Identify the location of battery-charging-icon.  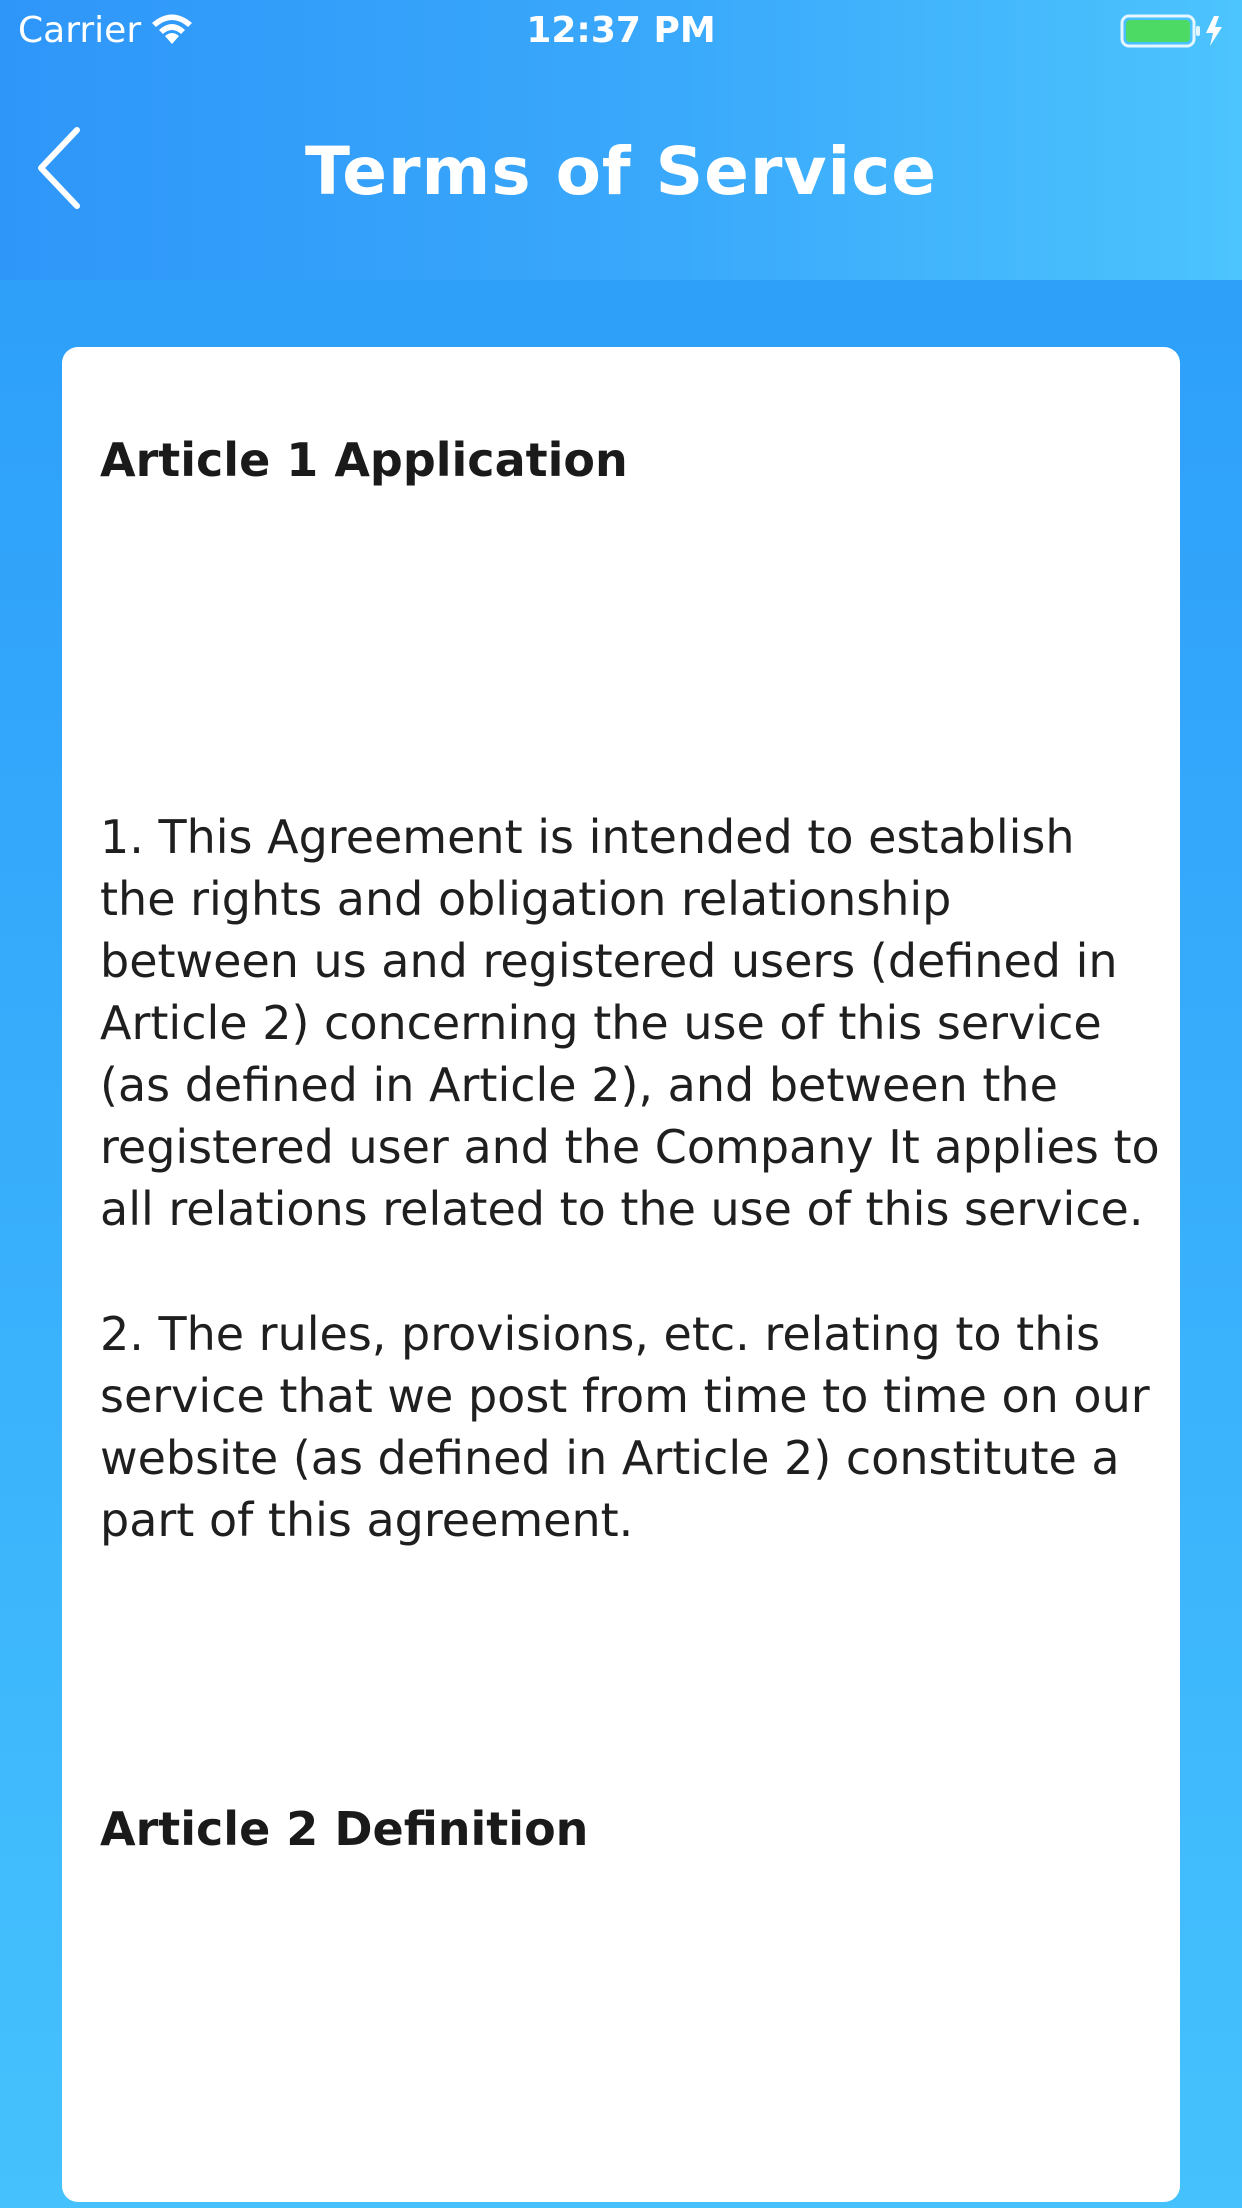
(1175, 31).